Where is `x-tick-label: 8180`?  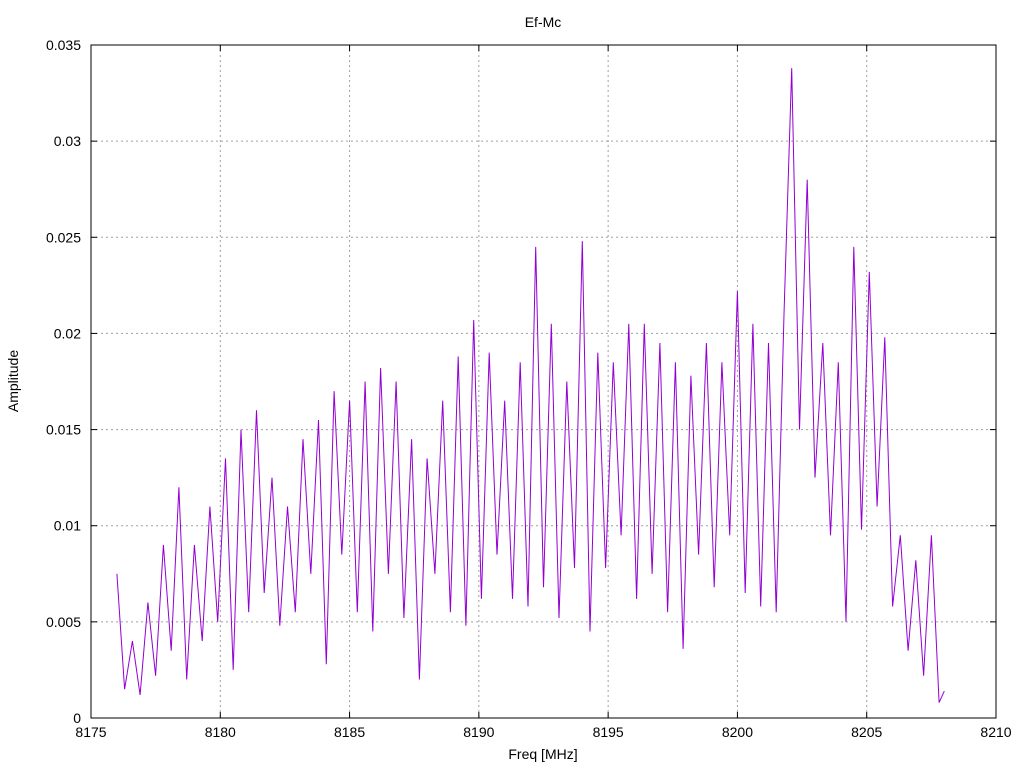 x-tick-label: 8180 is located at coordinates (220, 732).